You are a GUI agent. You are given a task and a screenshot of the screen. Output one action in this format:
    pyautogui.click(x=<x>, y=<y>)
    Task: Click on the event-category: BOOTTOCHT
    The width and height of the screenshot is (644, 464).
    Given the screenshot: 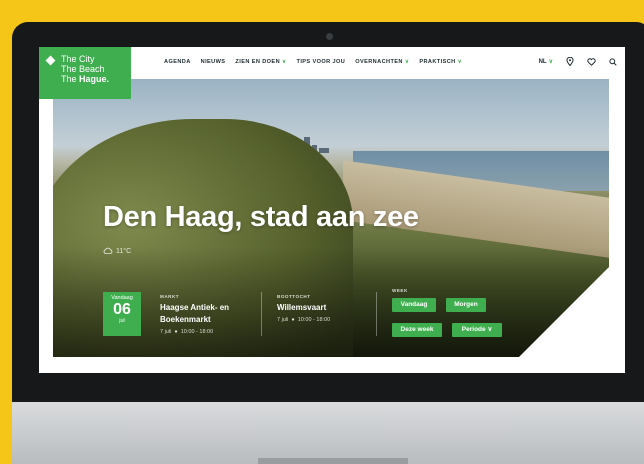 What is the action you would take?
    pyautogui.click(x=294, y=296)
    